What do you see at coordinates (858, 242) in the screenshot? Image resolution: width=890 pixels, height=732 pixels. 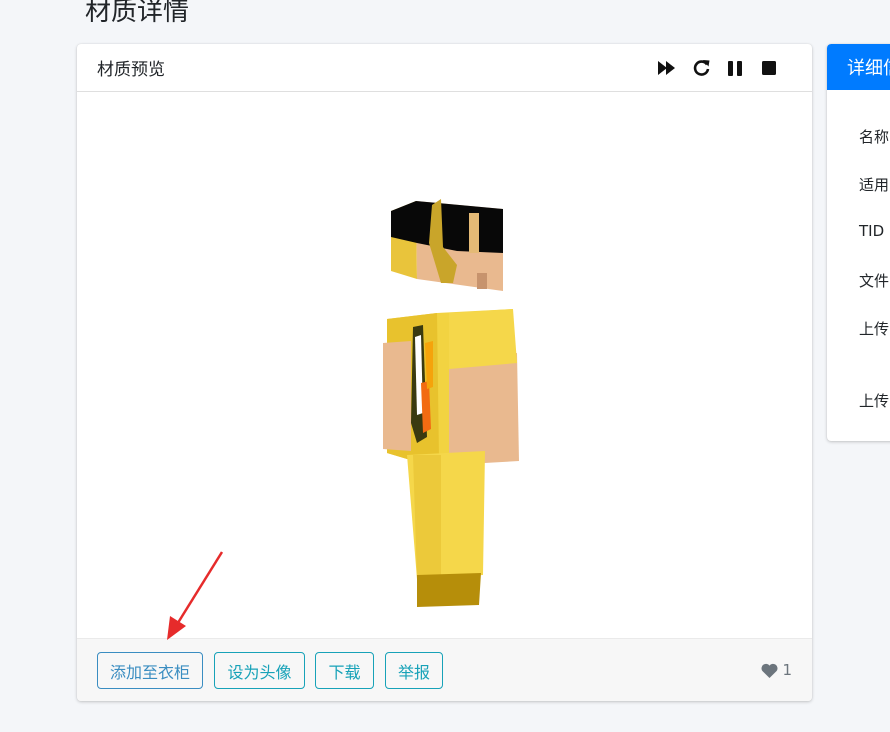 I see `details-card: 详细信 名称 适用 TID 文件 上传 上传` at bounding box center [858, 242].